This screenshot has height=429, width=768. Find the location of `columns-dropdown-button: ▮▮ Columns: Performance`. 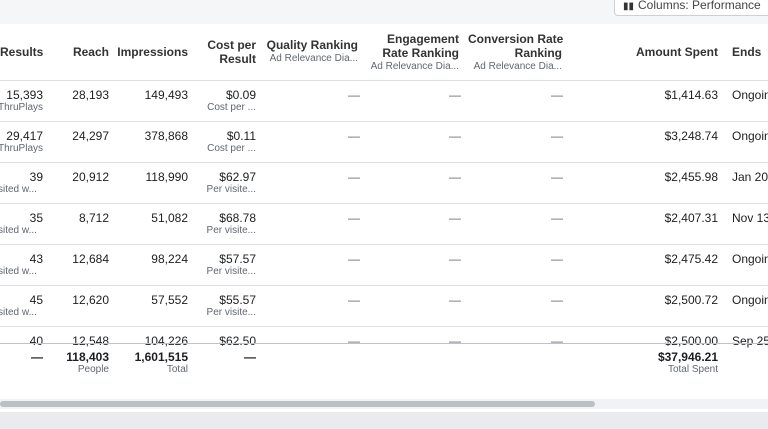

columns-dropdown-button: ▮▮ Columns: Performance is located at coordinates (691, 8).